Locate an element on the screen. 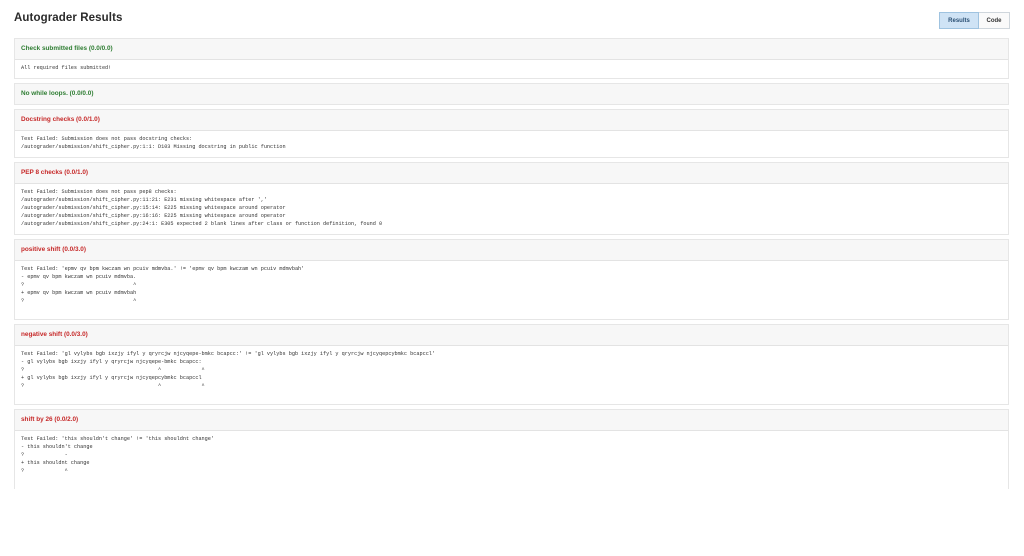 The width and height of the screenshot is (1024, 556). results-tab-button: Results is located at coordinates (959, 20).